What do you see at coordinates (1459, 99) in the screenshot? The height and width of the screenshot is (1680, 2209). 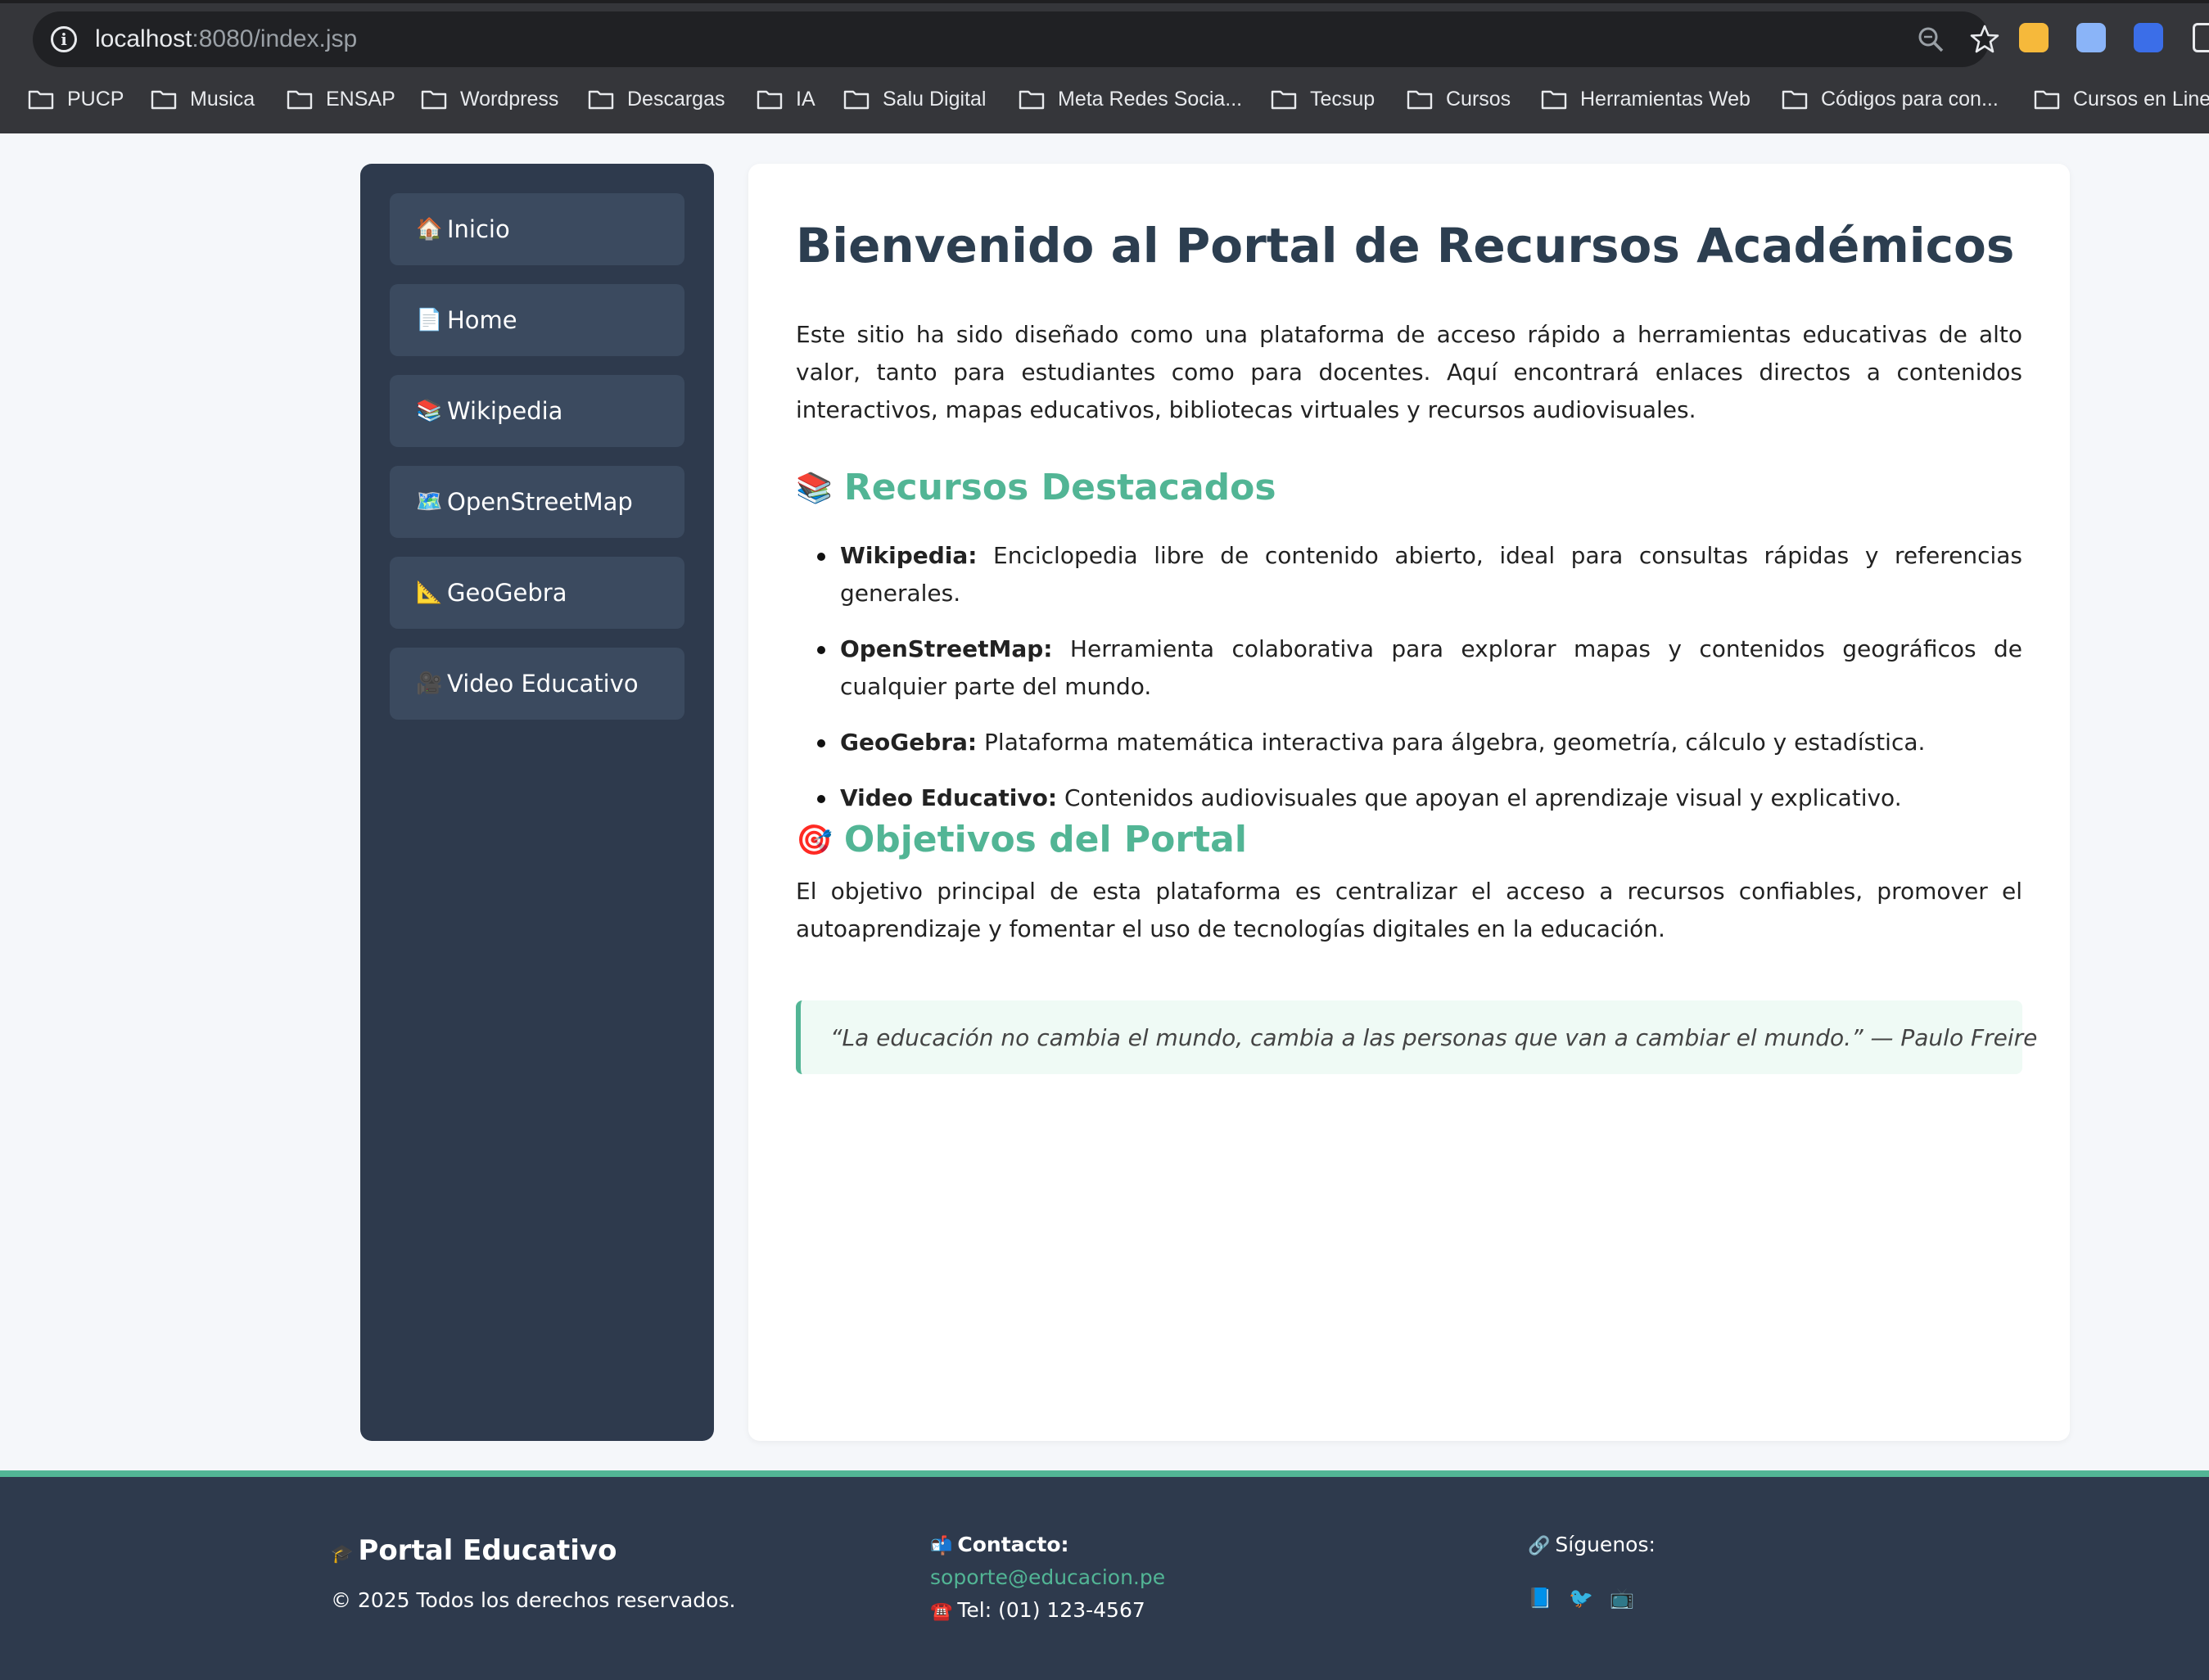 I see `bookmark-item: Cursos` at bounding box center [1459, 99].